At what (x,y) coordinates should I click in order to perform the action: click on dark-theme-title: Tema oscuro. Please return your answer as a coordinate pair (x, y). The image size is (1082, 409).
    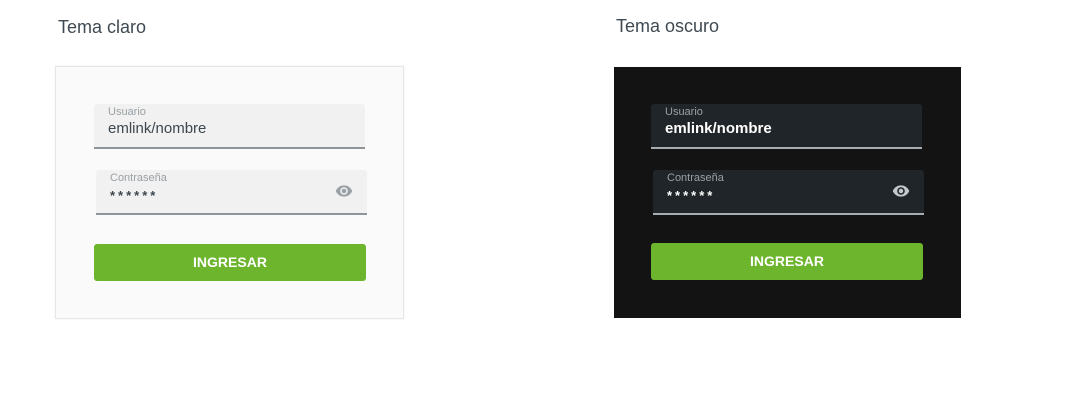
    Looking at the image, I should click on (668, 26).